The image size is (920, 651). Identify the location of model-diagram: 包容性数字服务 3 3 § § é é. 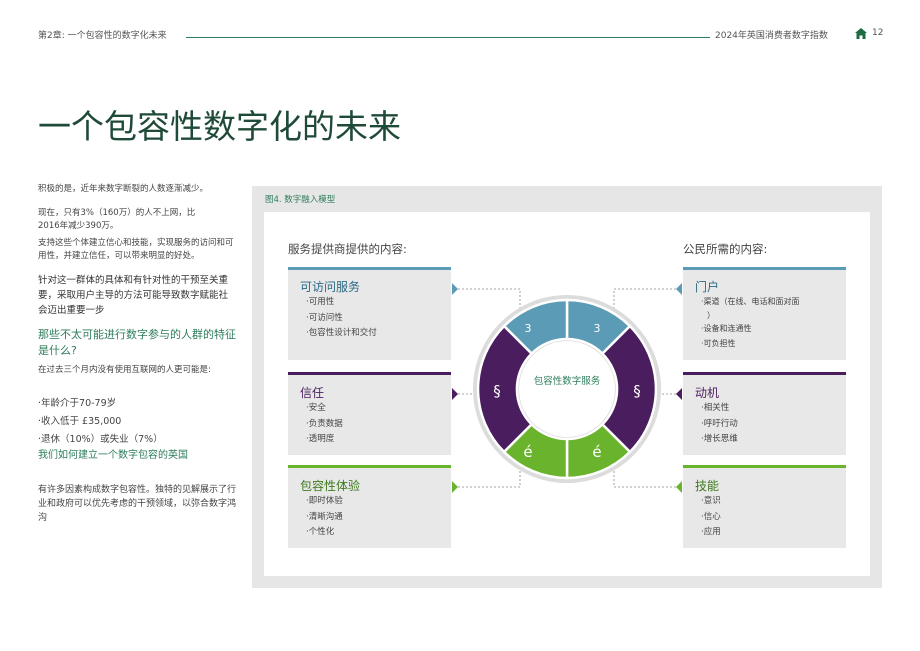
(567, 388).